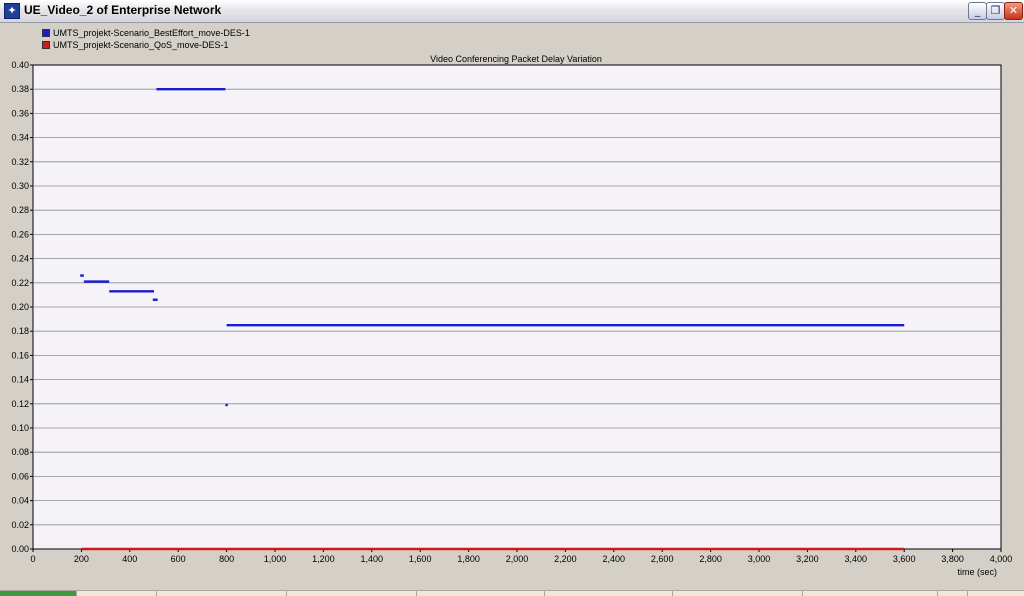  Describe the element at coordinates (614, 559) in the screenshot. I see `x-tick-label: 2,400` at that location.